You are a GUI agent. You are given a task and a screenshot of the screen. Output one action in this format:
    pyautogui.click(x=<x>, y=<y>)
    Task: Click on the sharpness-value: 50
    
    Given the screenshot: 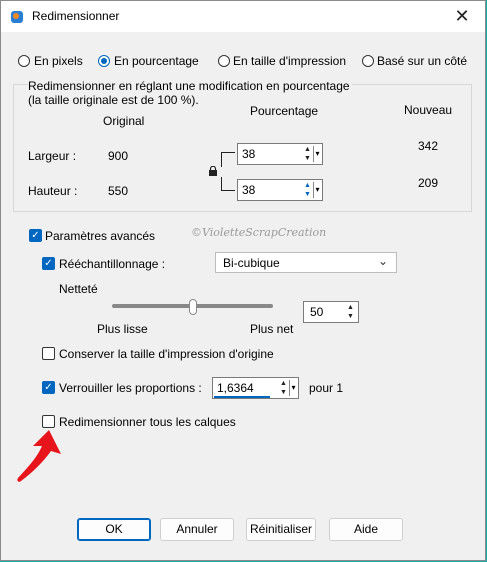 What is the action you would take?
    pyautogui.click(x=316, y=312)
    